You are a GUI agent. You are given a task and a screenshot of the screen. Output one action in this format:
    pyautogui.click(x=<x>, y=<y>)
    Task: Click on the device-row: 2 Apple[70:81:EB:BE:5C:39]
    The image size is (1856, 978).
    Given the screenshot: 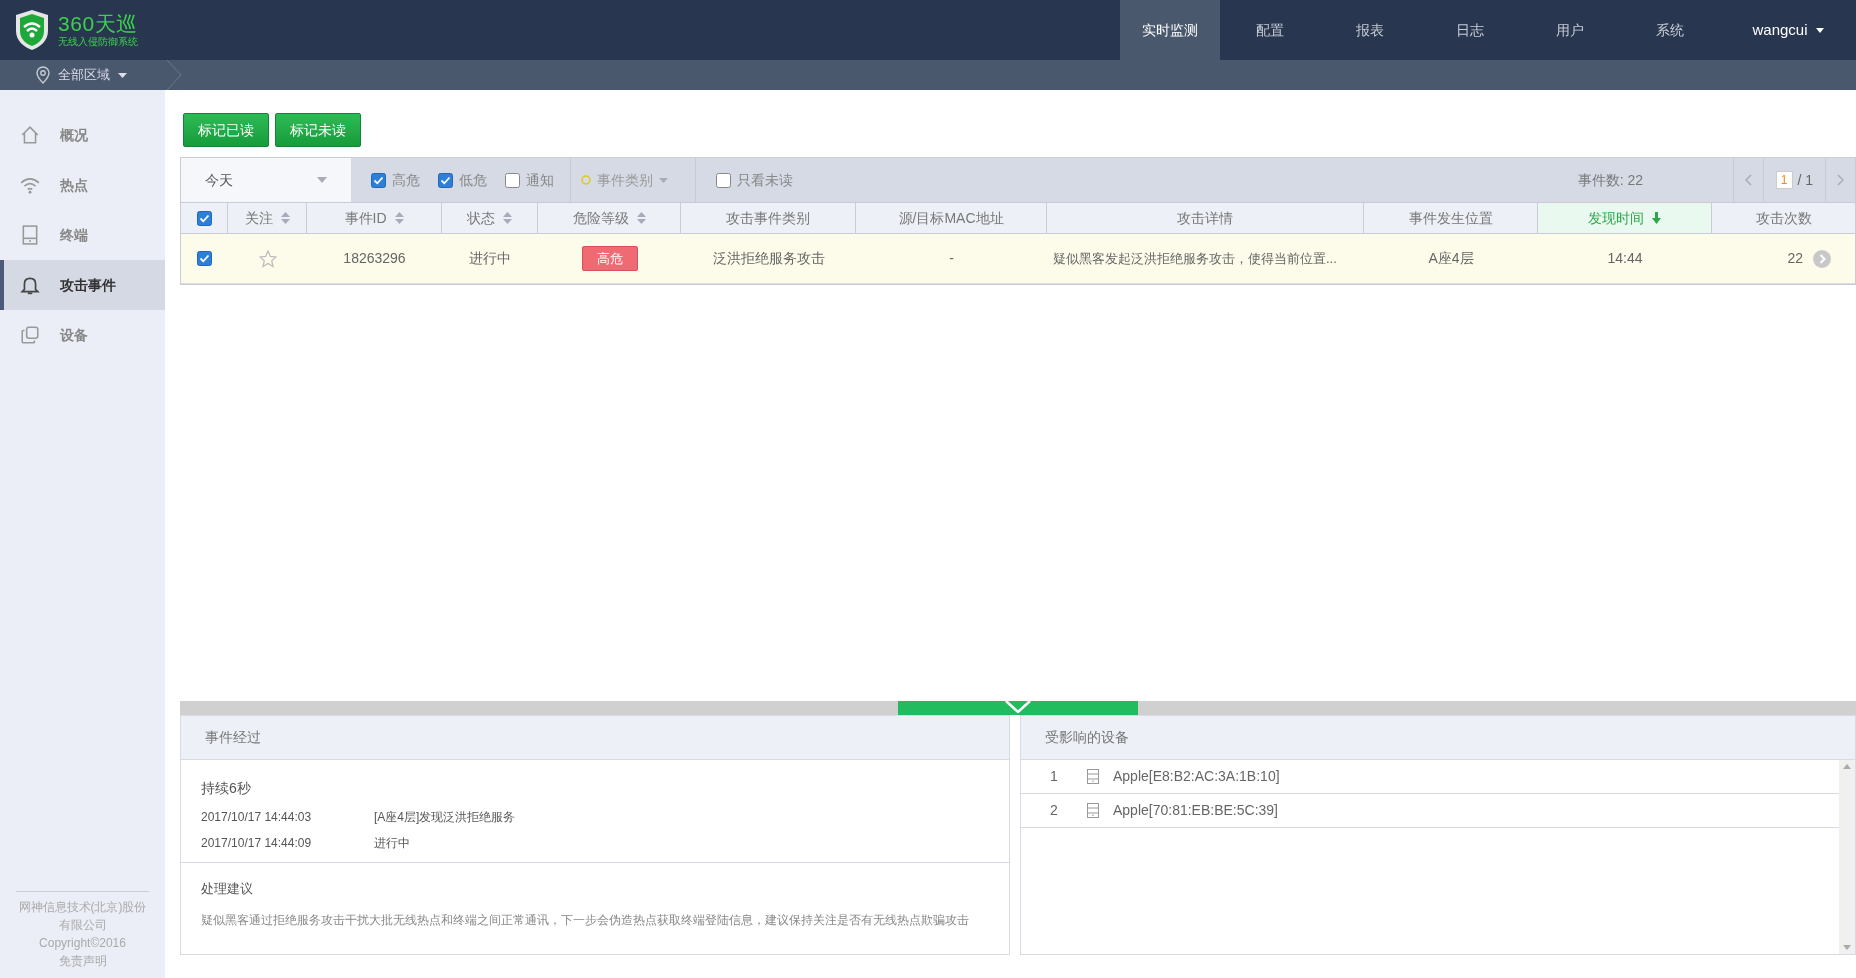 What is the action you would take?
    pyautogui.click(x=1430, y=811)
    